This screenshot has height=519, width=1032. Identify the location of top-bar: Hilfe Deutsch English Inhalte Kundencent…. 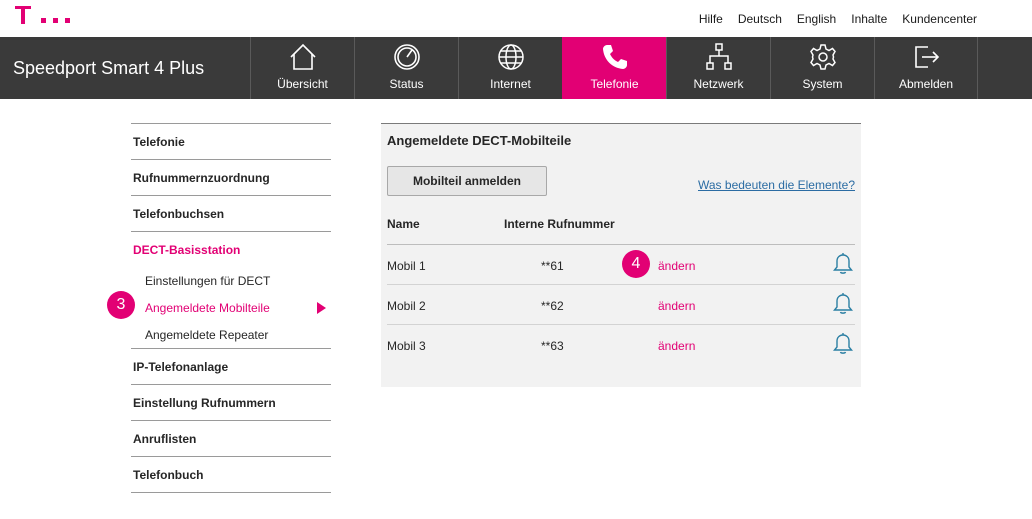
(516, 18).